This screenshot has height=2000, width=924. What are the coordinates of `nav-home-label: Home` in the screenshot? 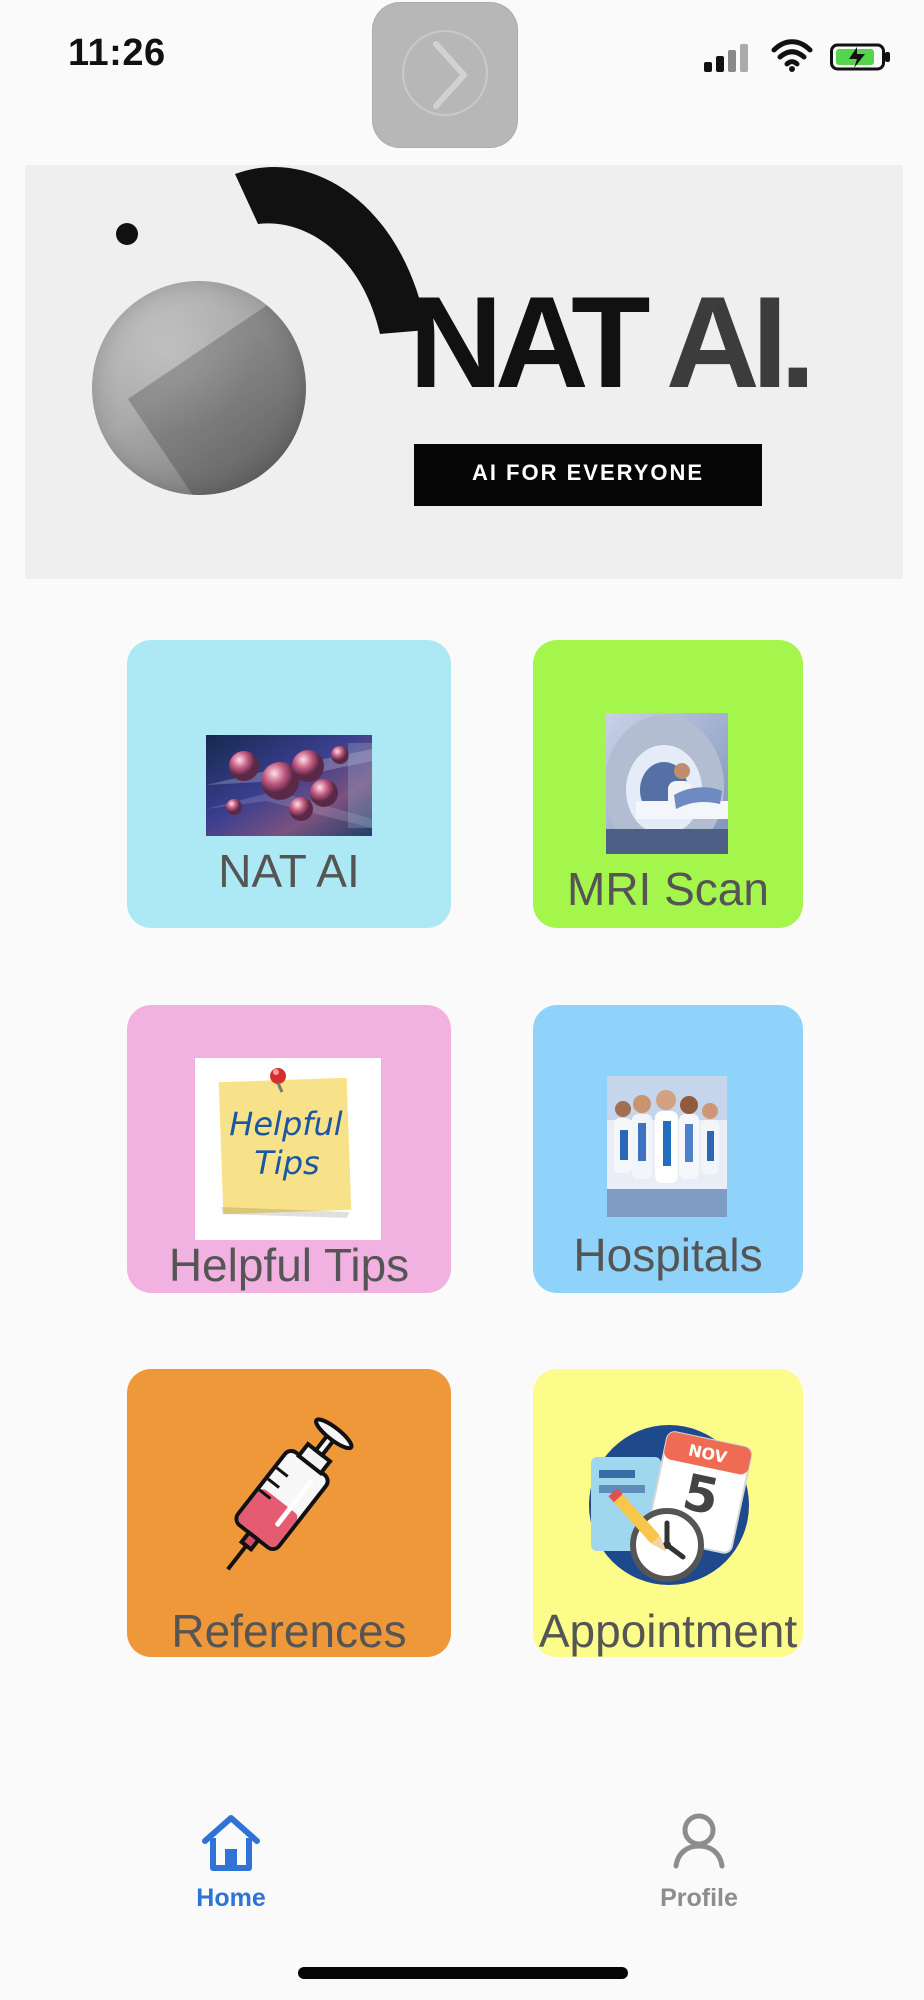 It's located at (231, 1898).